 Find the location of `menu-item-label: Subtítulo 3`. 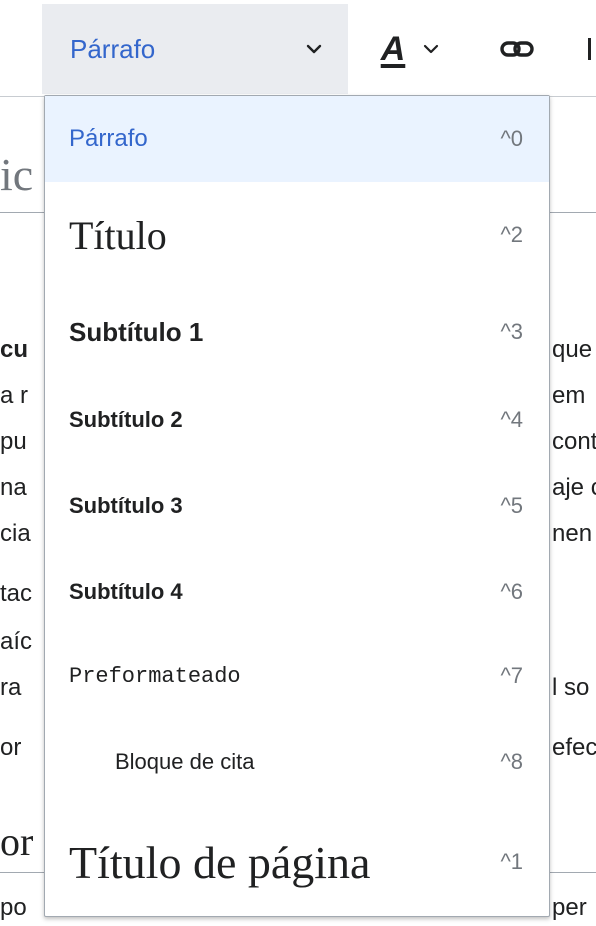

menu-item-label: Subtítulo 3 is located at coordinates (126, 505).